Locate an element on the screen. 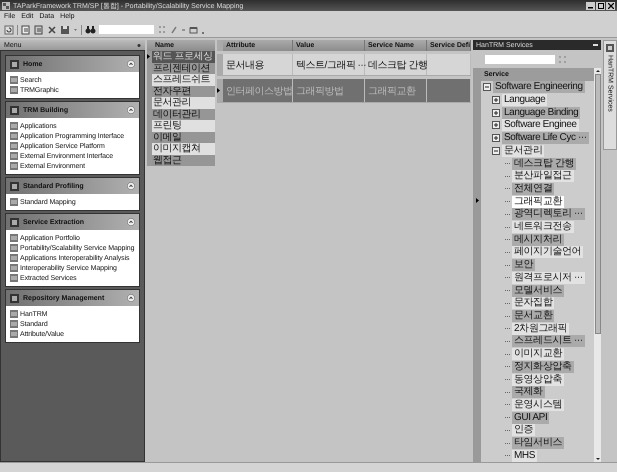 This screenshot has width=617, height=472. delete-icon is located at coordinates (52, 29).